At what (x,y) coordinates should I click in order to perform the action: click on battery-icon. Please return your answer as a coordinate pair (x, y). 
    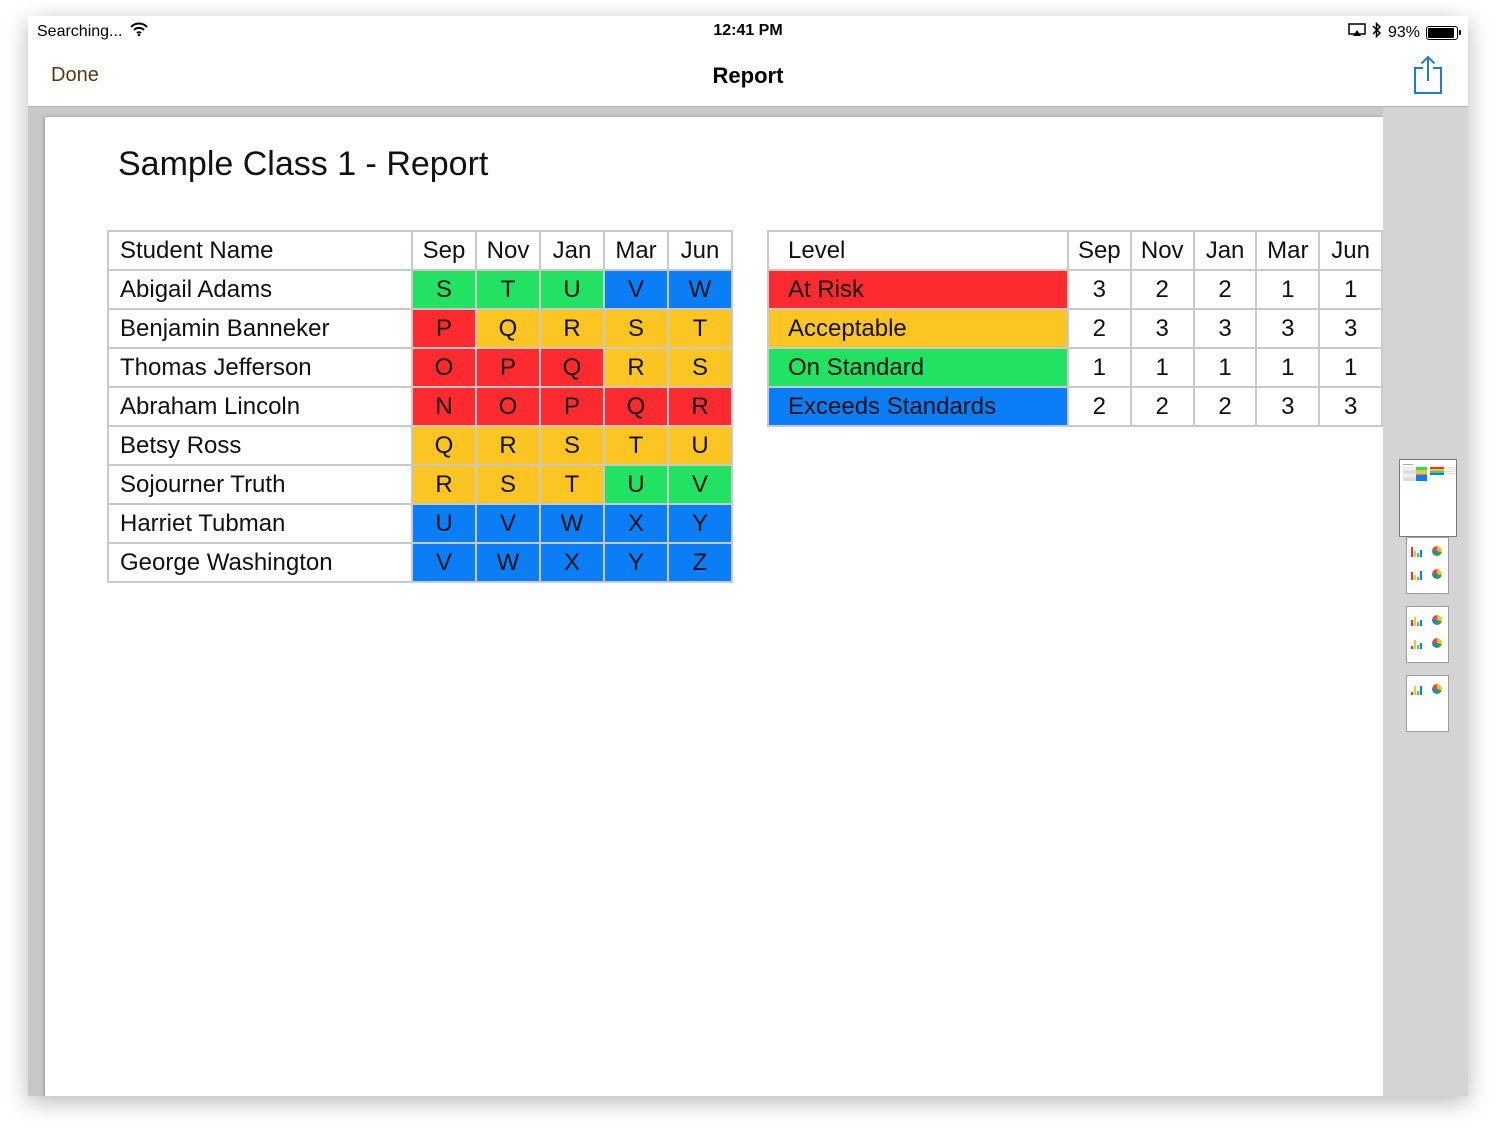
    Looking at the image, I should click on (1443, 32).